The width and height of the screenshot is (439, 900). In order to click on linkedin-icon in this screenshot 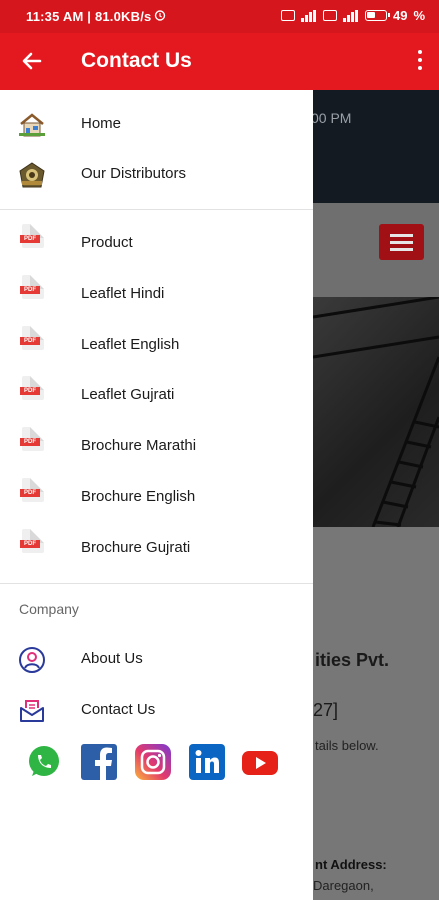, I will do `click(207, 762)`.